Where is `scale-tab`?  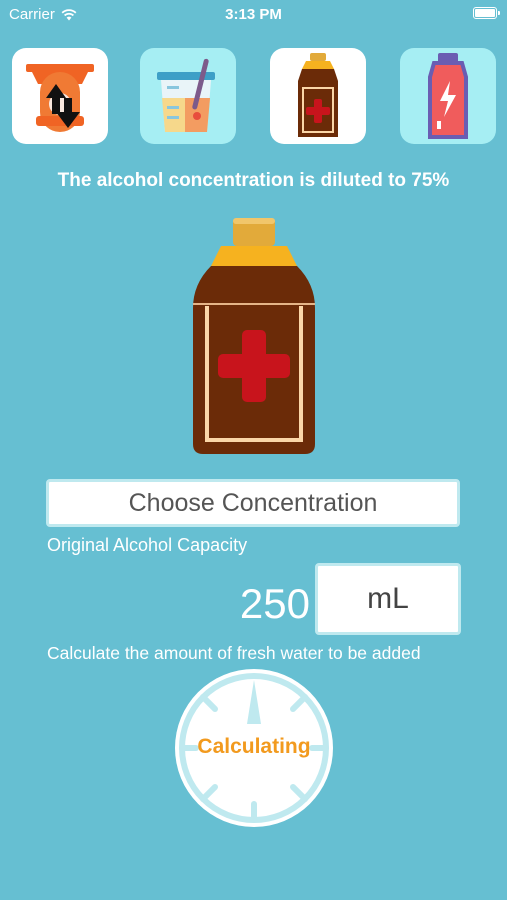
scale-tab is located at coordinates (60, 96).